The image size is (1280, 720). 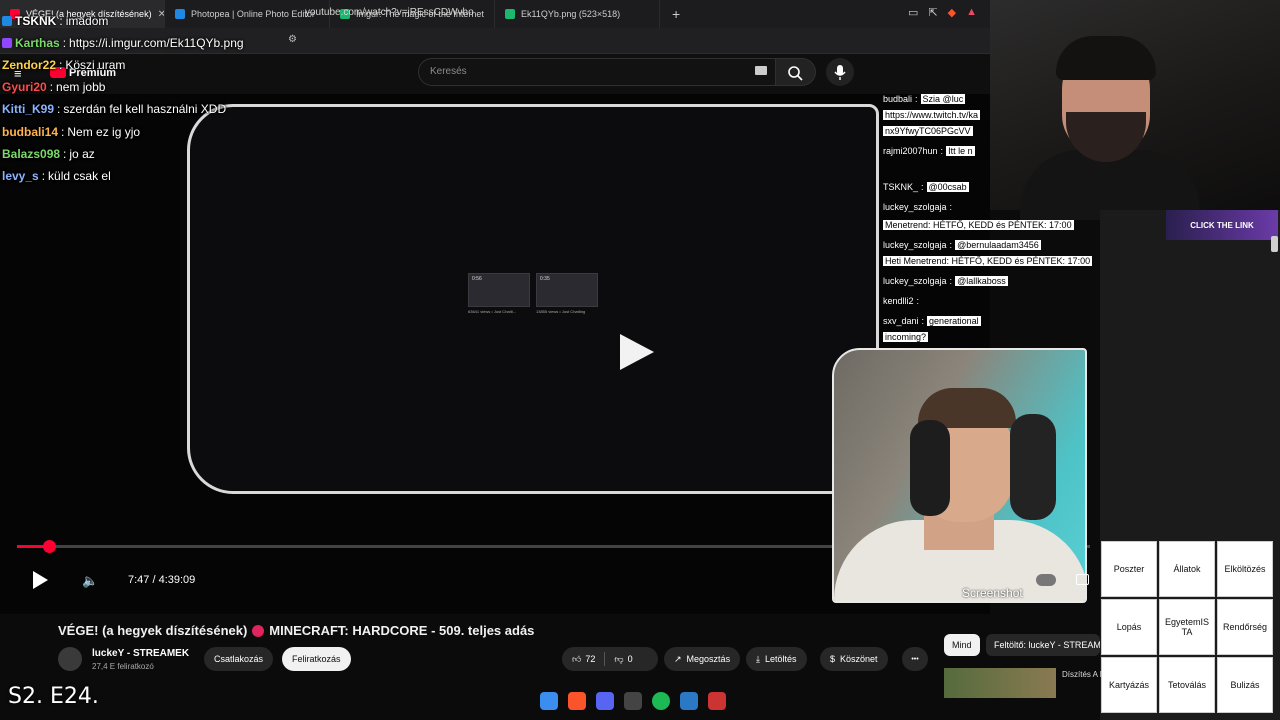 What do you see at coordinates (992, 593) in the screenshot?
I see `screenshot-button: Screenshot` at bounding box center [992, 593].